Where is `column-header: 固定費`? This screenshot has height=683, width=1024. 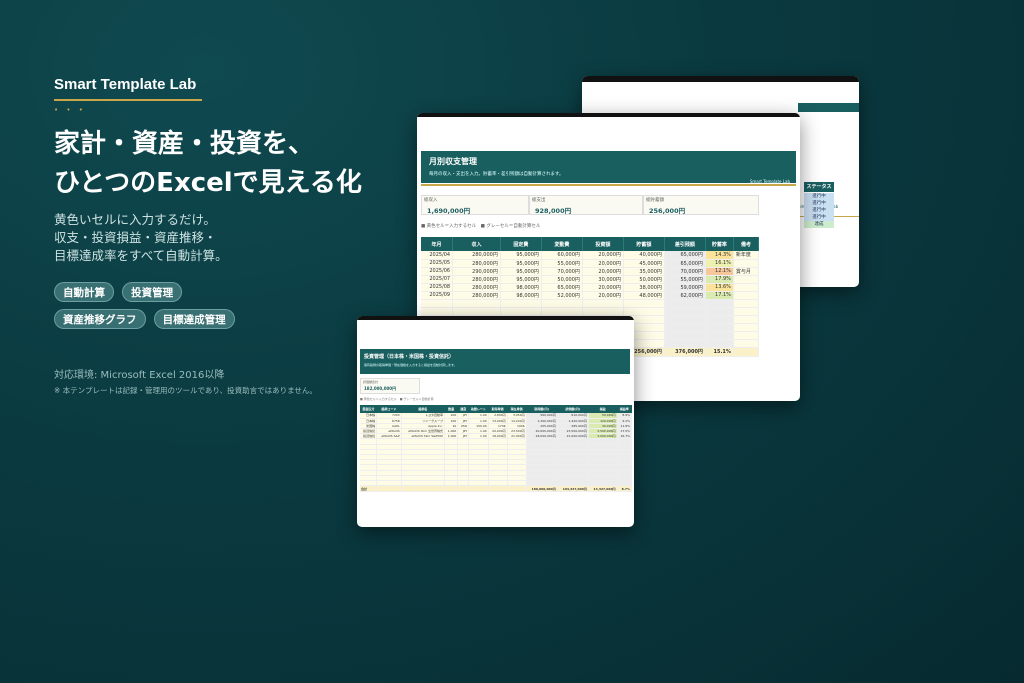
column-header: 固定費 is located at coordinates (521, 244).